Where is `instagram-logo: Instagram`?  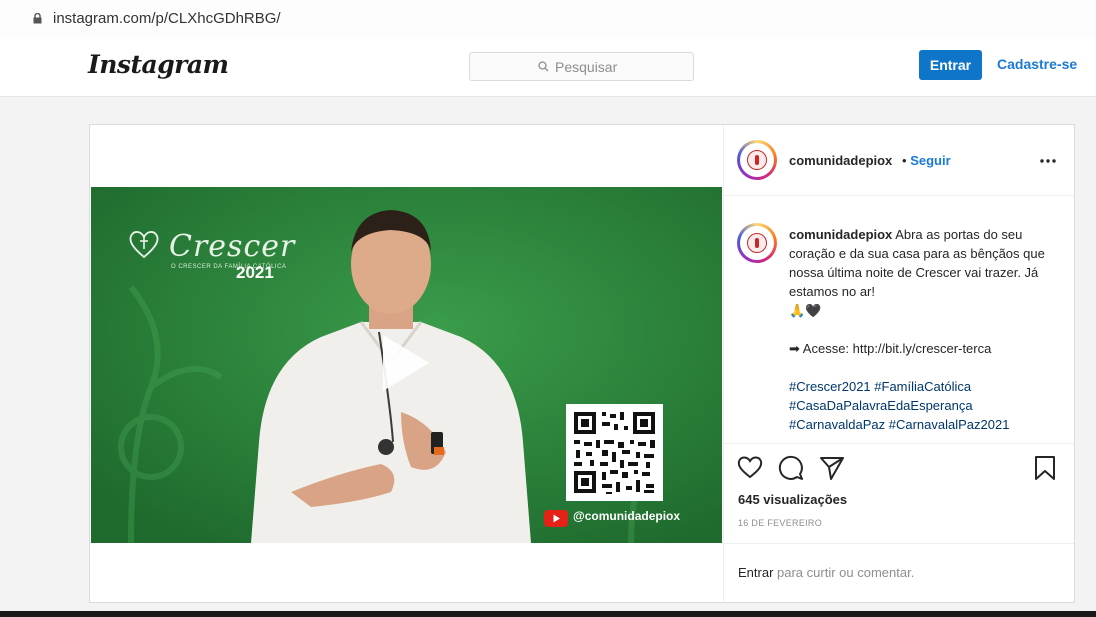
instagram-logo: Instagram is located at coordinates (158, 64).